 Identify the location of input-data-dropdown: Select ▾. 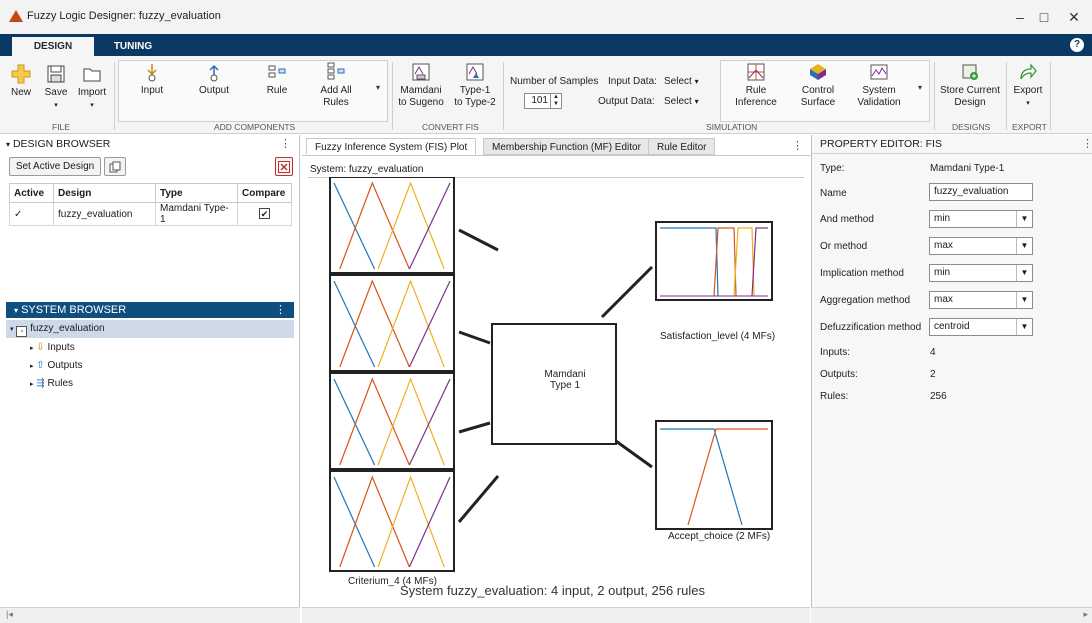
(681, 81).